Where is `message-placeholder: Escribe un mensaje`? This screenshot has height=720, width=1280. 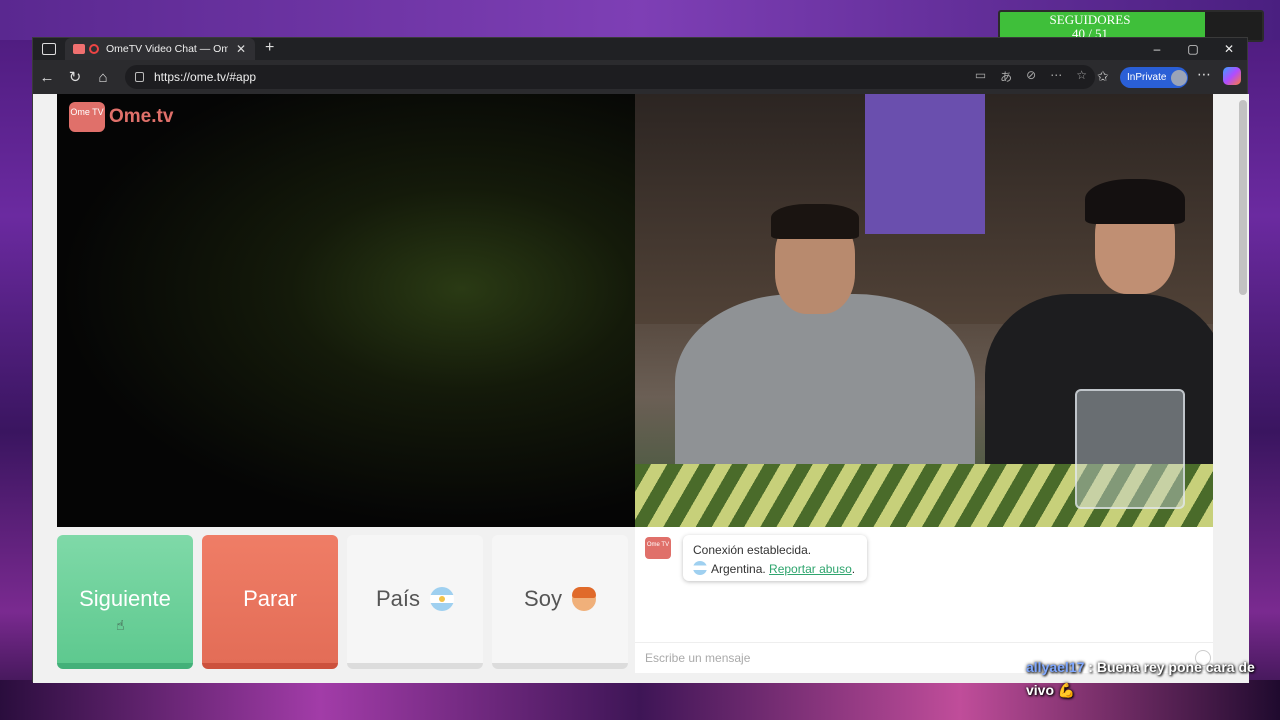
message-placeholder: Escribe un mensaje is located at coordinates (698, 658).